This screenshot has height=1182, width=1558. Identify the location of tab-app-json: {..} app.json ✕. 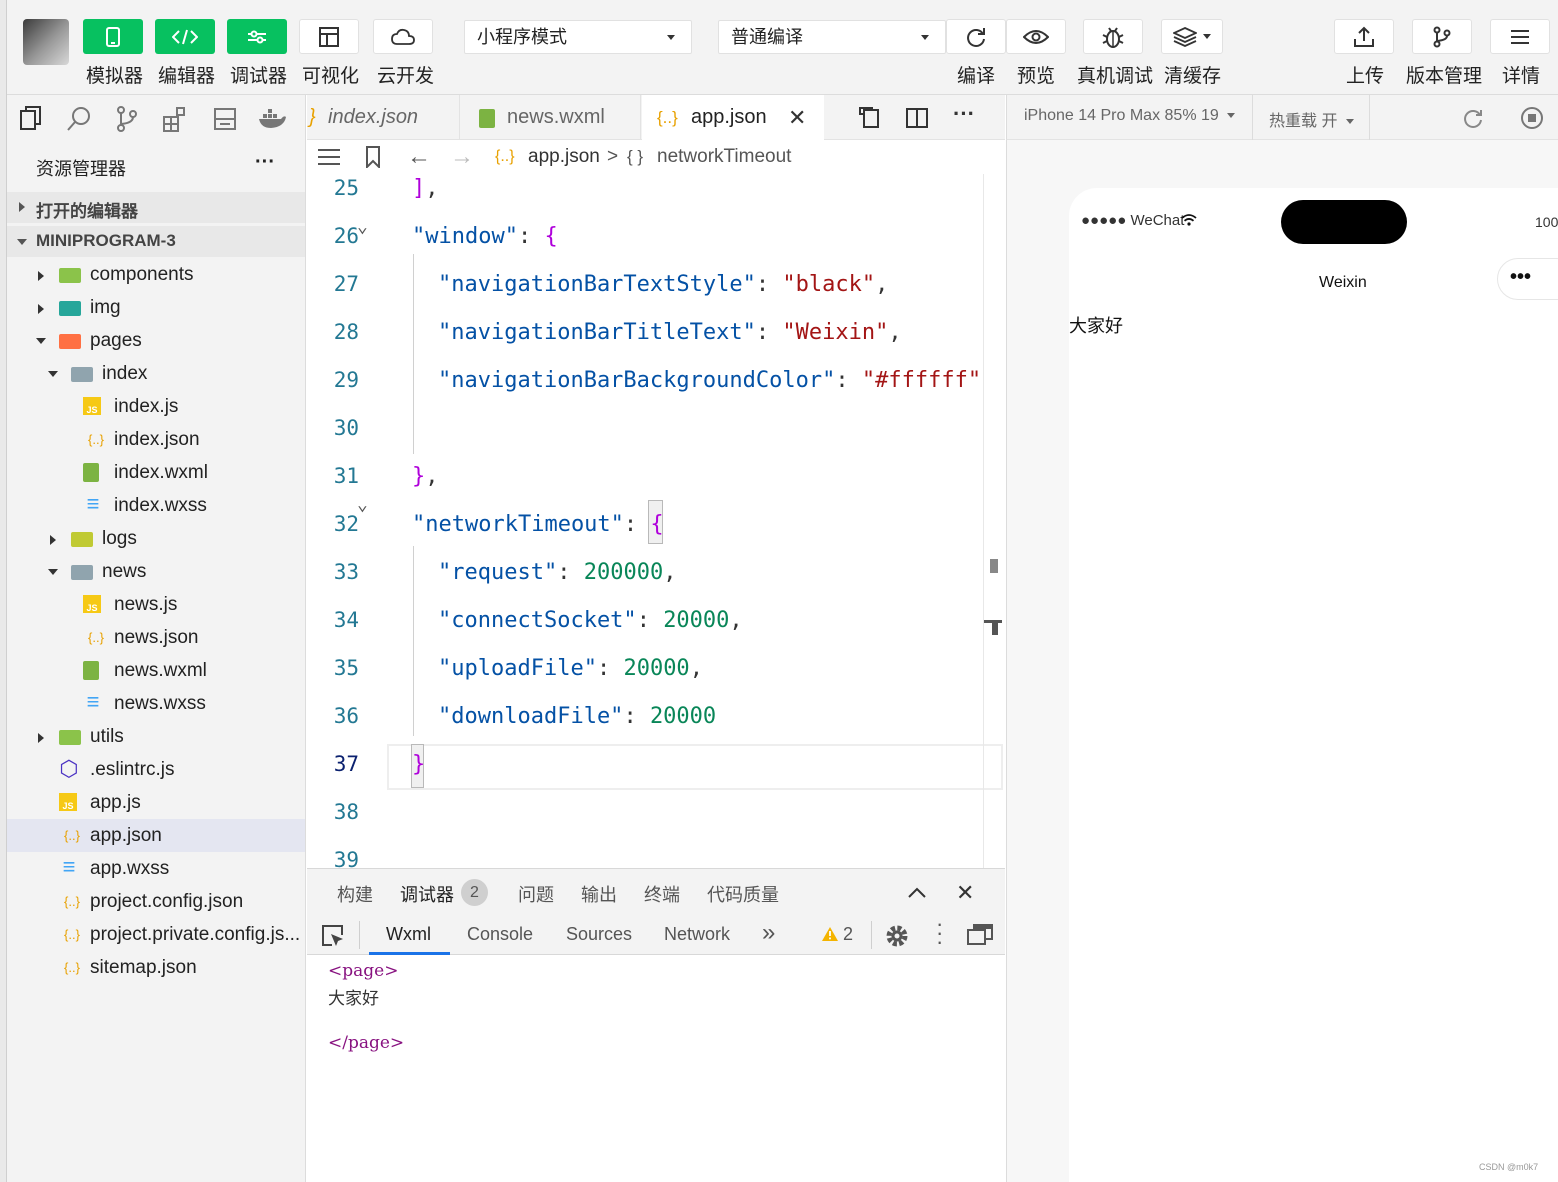
(733, 117).